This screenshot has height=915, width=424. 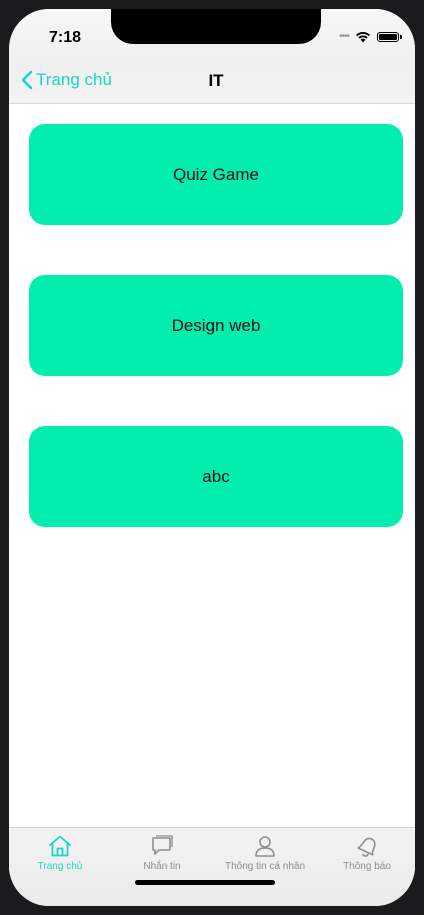 What do you see at coordinates (389, 37) in the screenshot?
I see `battery-icon` at bounding box center [389, 37].